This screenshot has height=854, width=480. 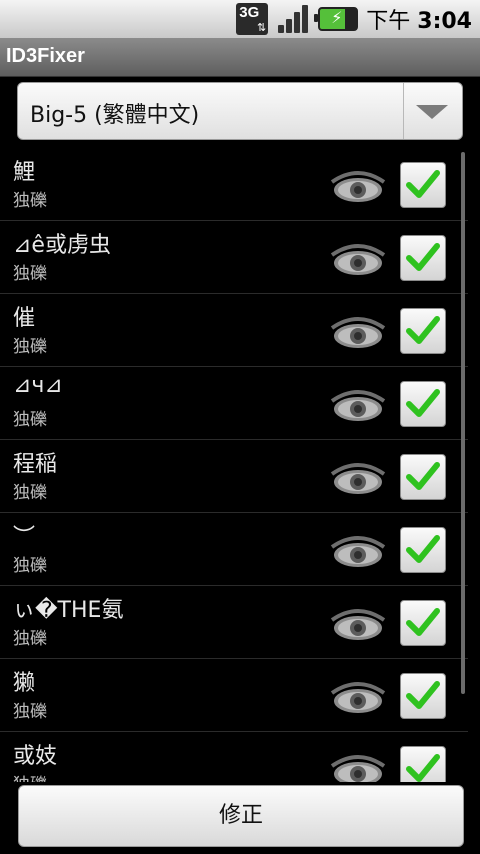 What do you see at coordinates (115, 115) in the screenshot?
I see `encoding-selected-value: Big-5 (繁體中文)` at bounding box center [115, 115].